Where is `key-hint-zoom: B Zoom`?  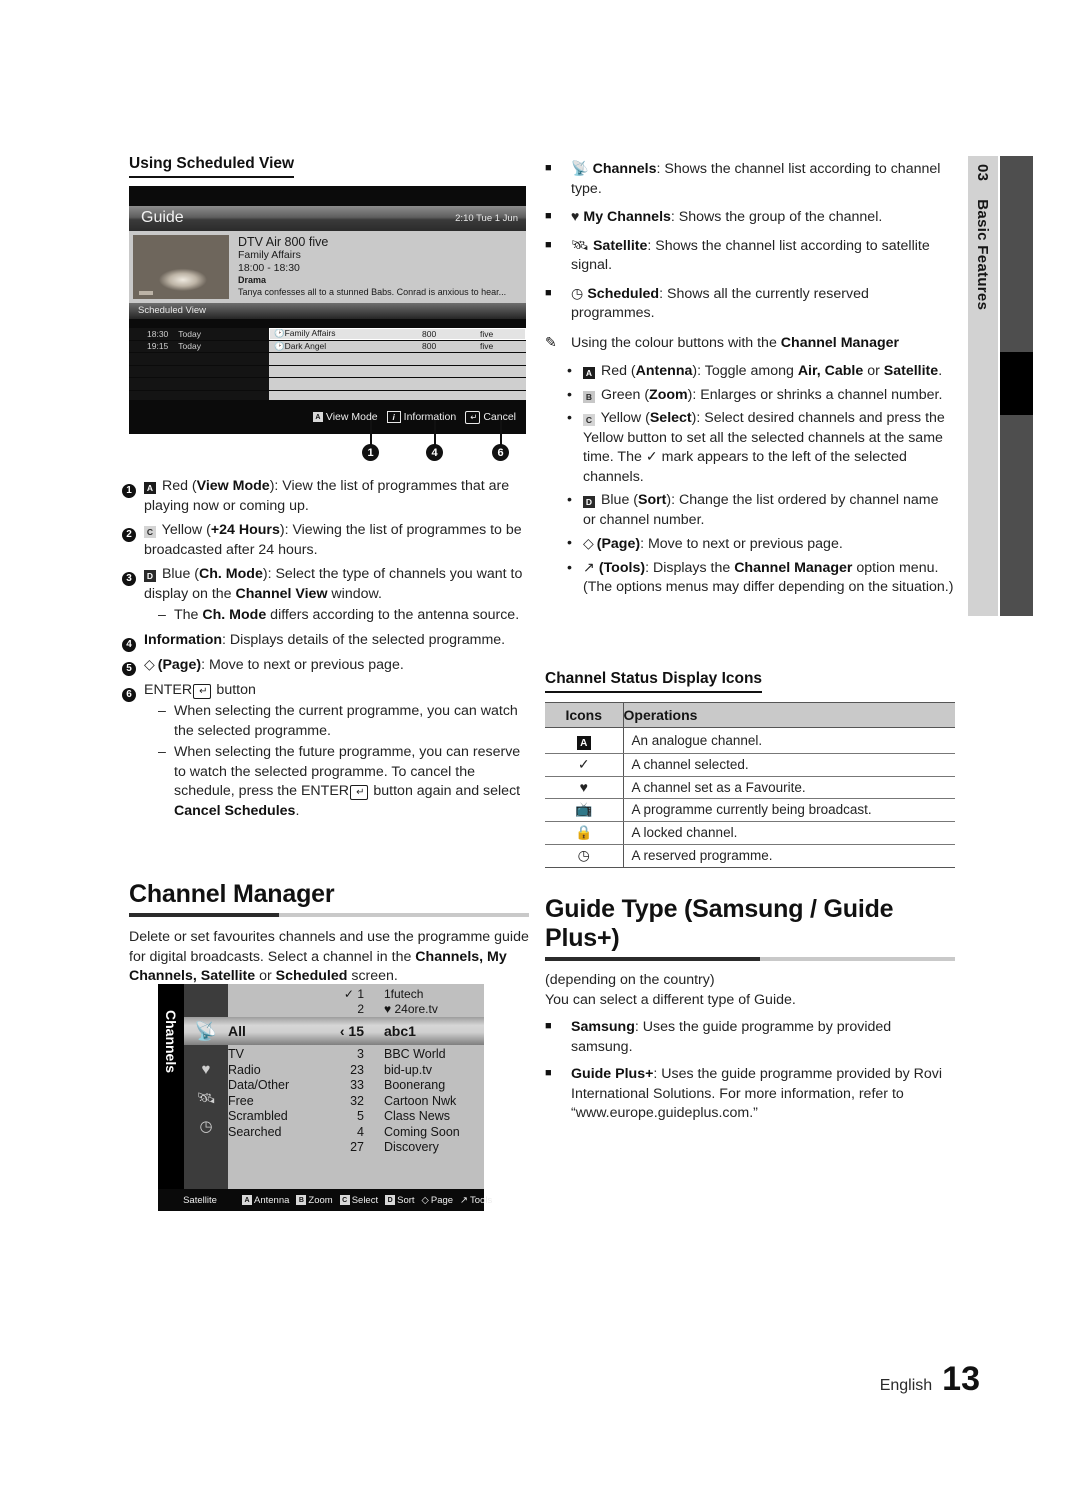
key-hint-zoom: B Zoom is located at coordinates (314, 1200).